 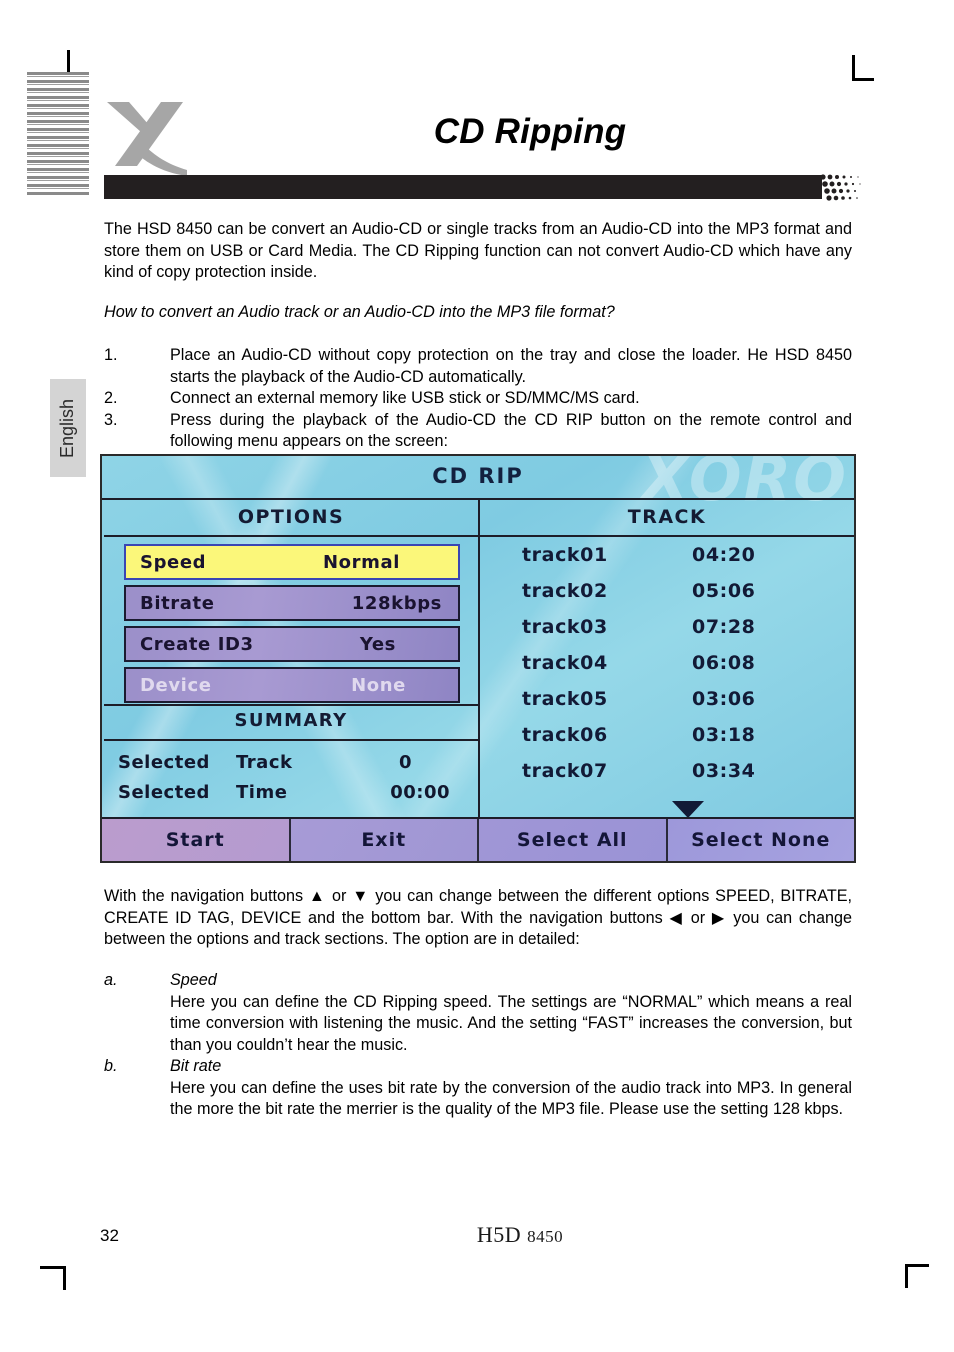 I want to click on detail-heading: Bit rate, so click(x=196, y=1066).